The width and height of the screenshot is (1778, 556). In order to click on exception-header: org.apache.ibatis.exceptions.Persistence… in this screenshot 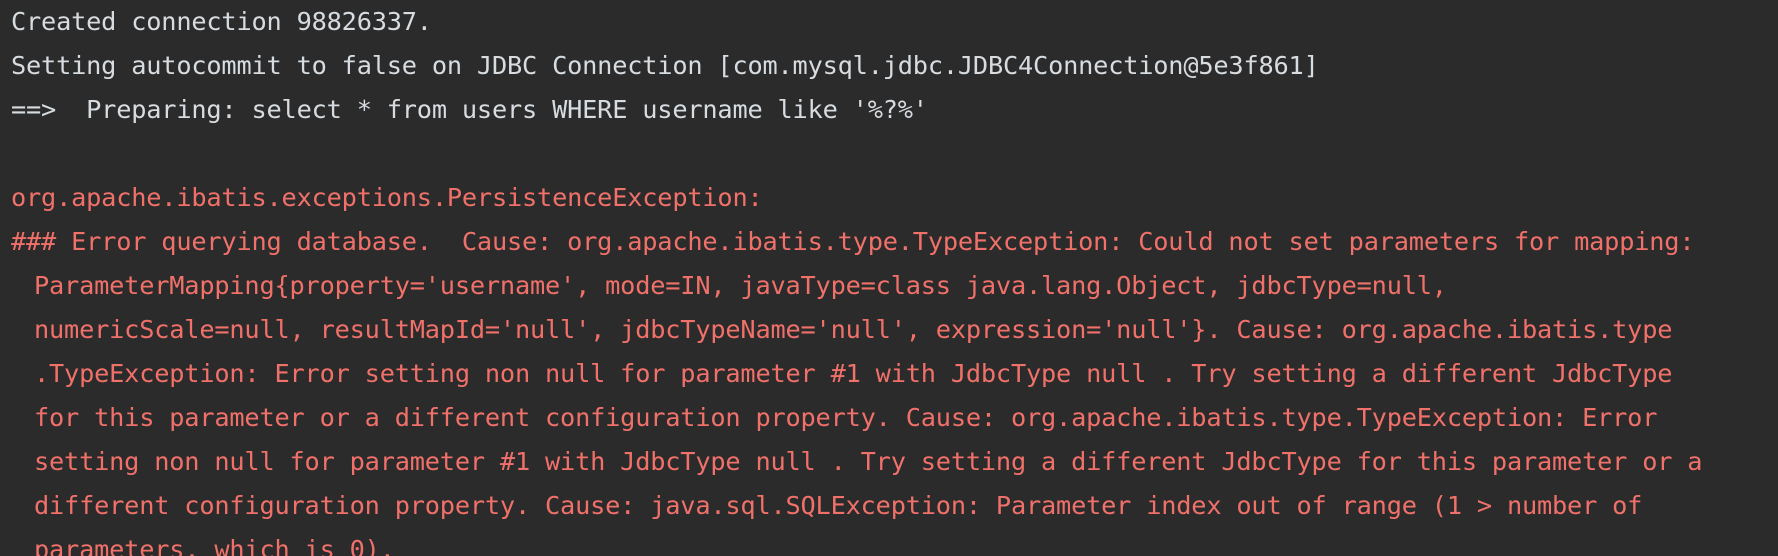, I will do `click(387, 197)`.